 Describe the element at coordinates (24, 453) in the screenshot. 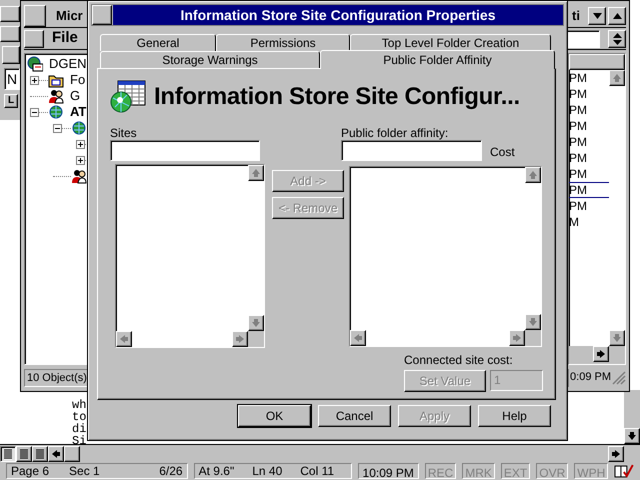

I see `page-view-icon` at that location.